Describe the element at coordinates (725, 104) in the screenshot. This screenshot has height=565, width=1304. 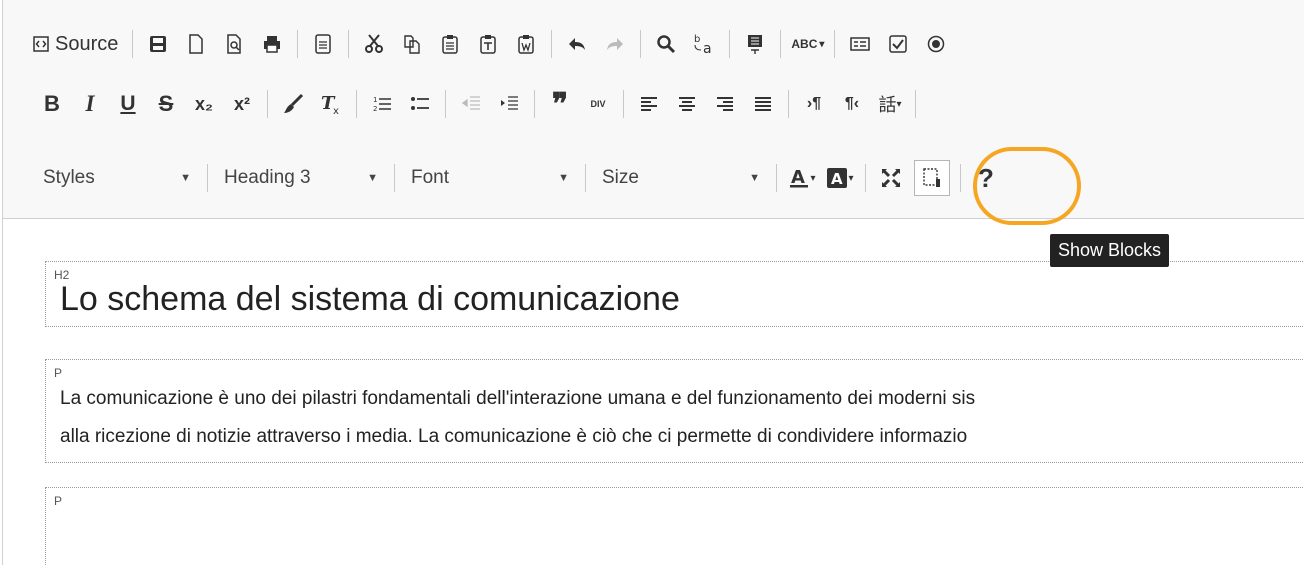
I see `align-right-button` at that location.